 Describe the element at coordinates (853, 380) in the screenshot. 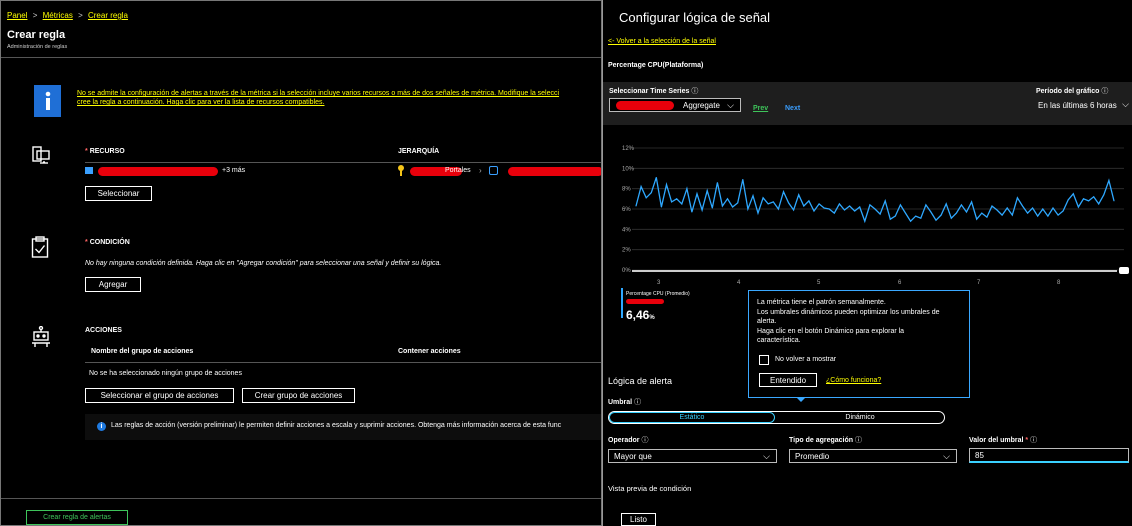

I see `how-it-works-link: ¿Cómo funciona?` at that location.